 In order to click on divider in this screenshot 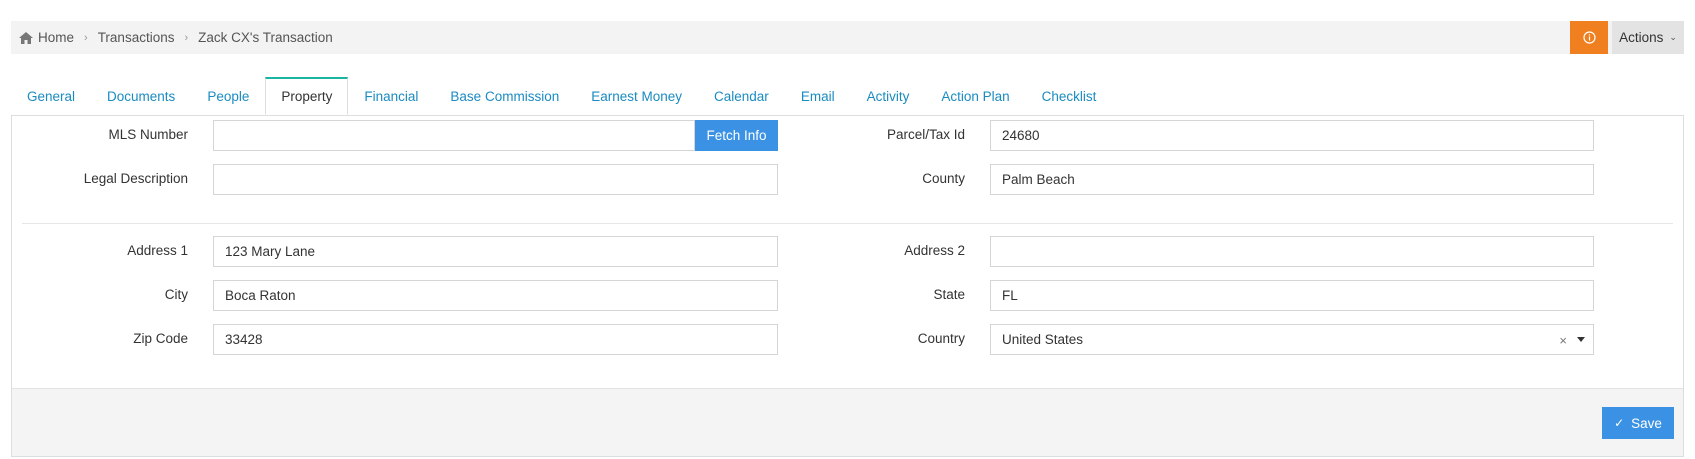, I will do `click(847, 223)`.